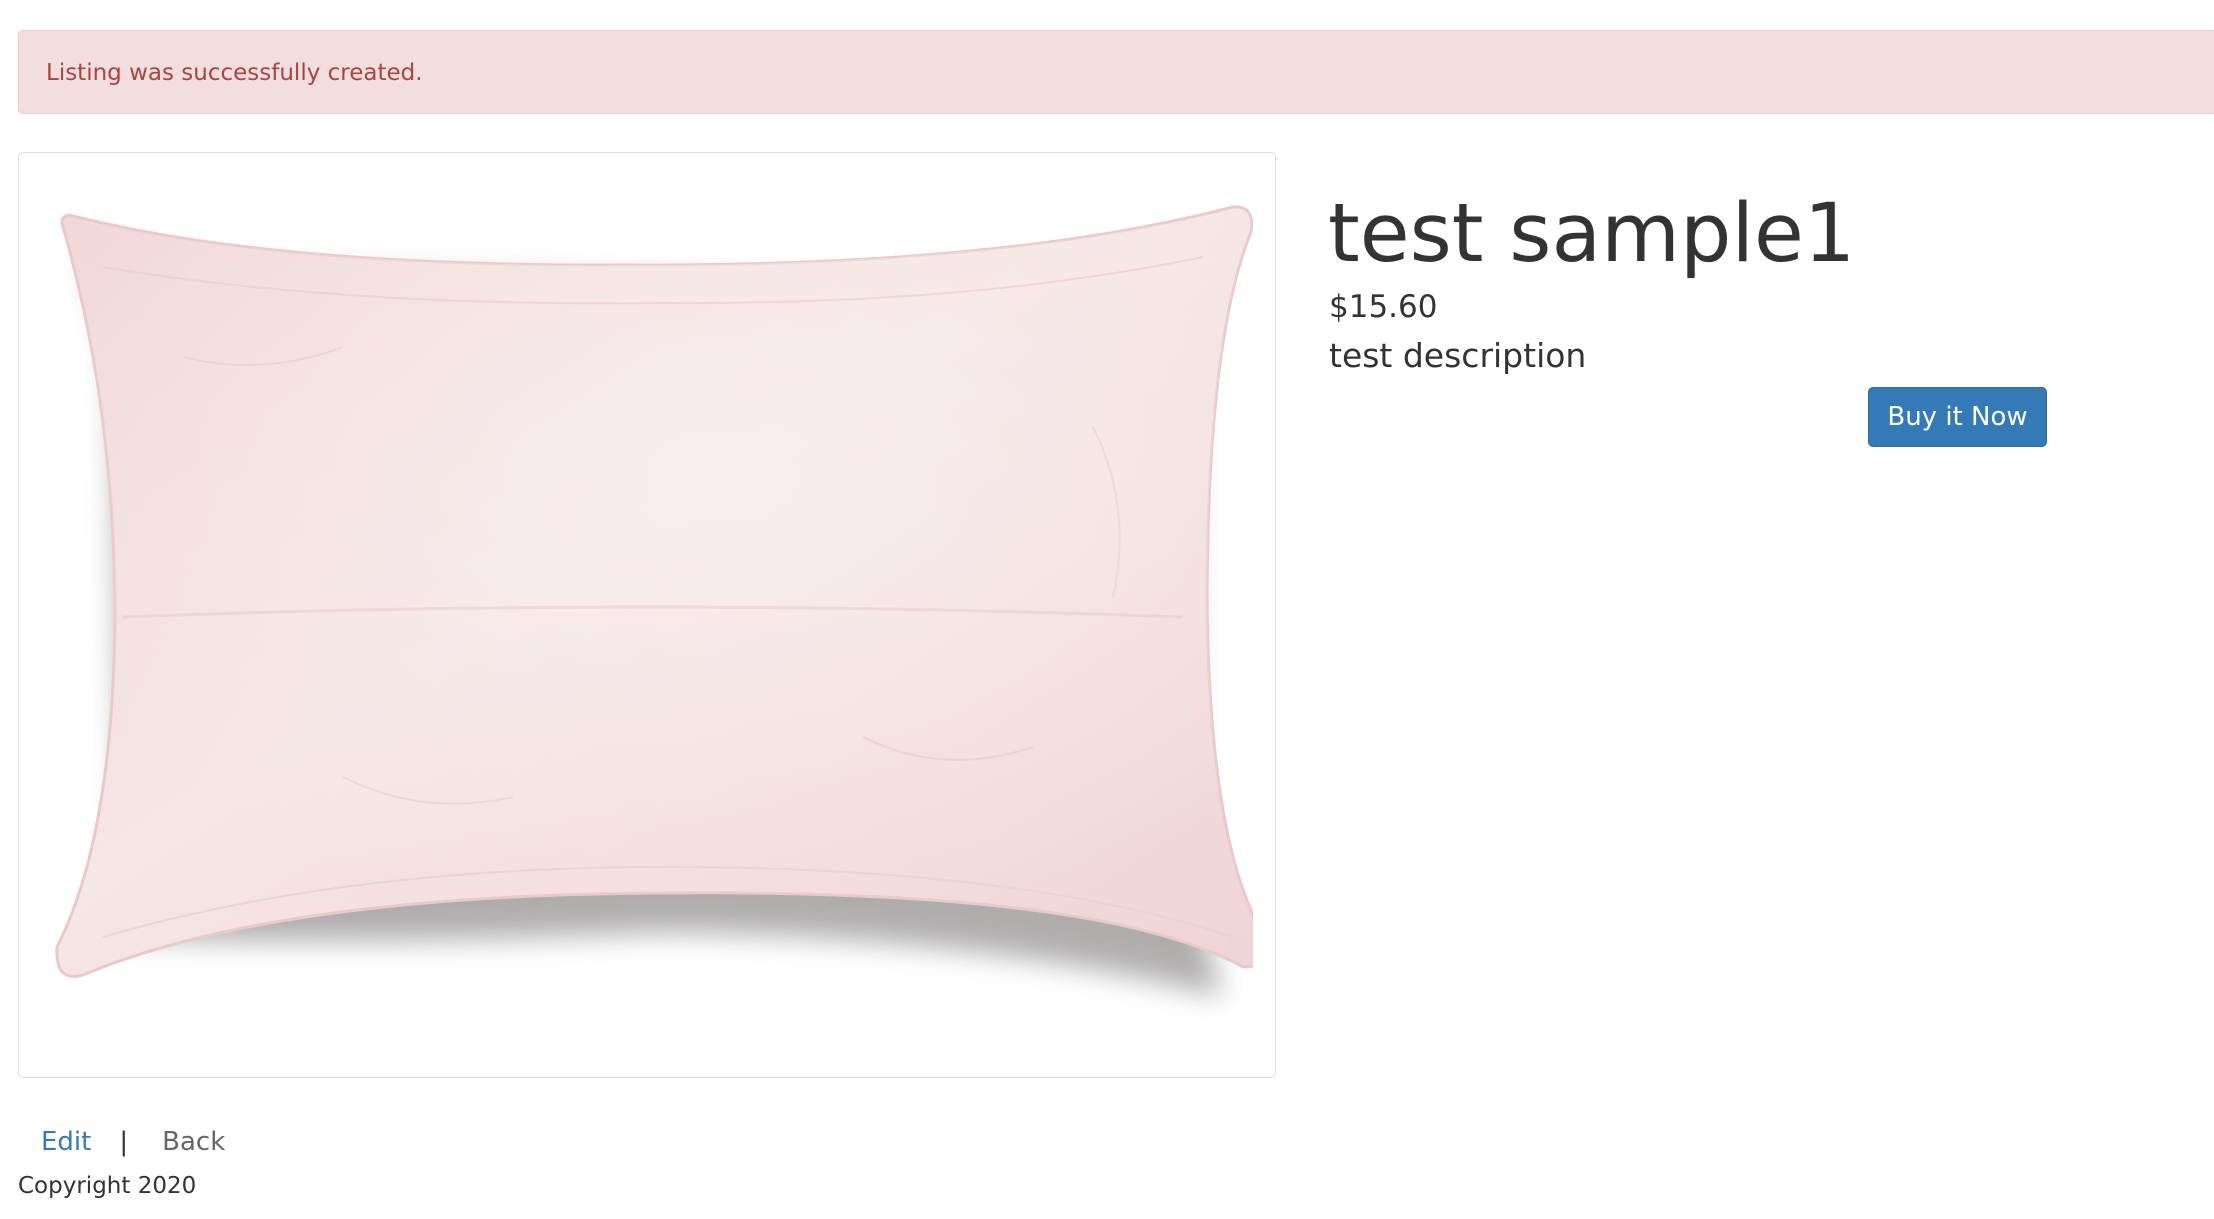 Image resolution: width=2214 pixels, height=1219 pixels. Describe the element at coordinates (1957, 417) in the screenshot. I see `buy-it-now-button: Buy it Now` at that location.